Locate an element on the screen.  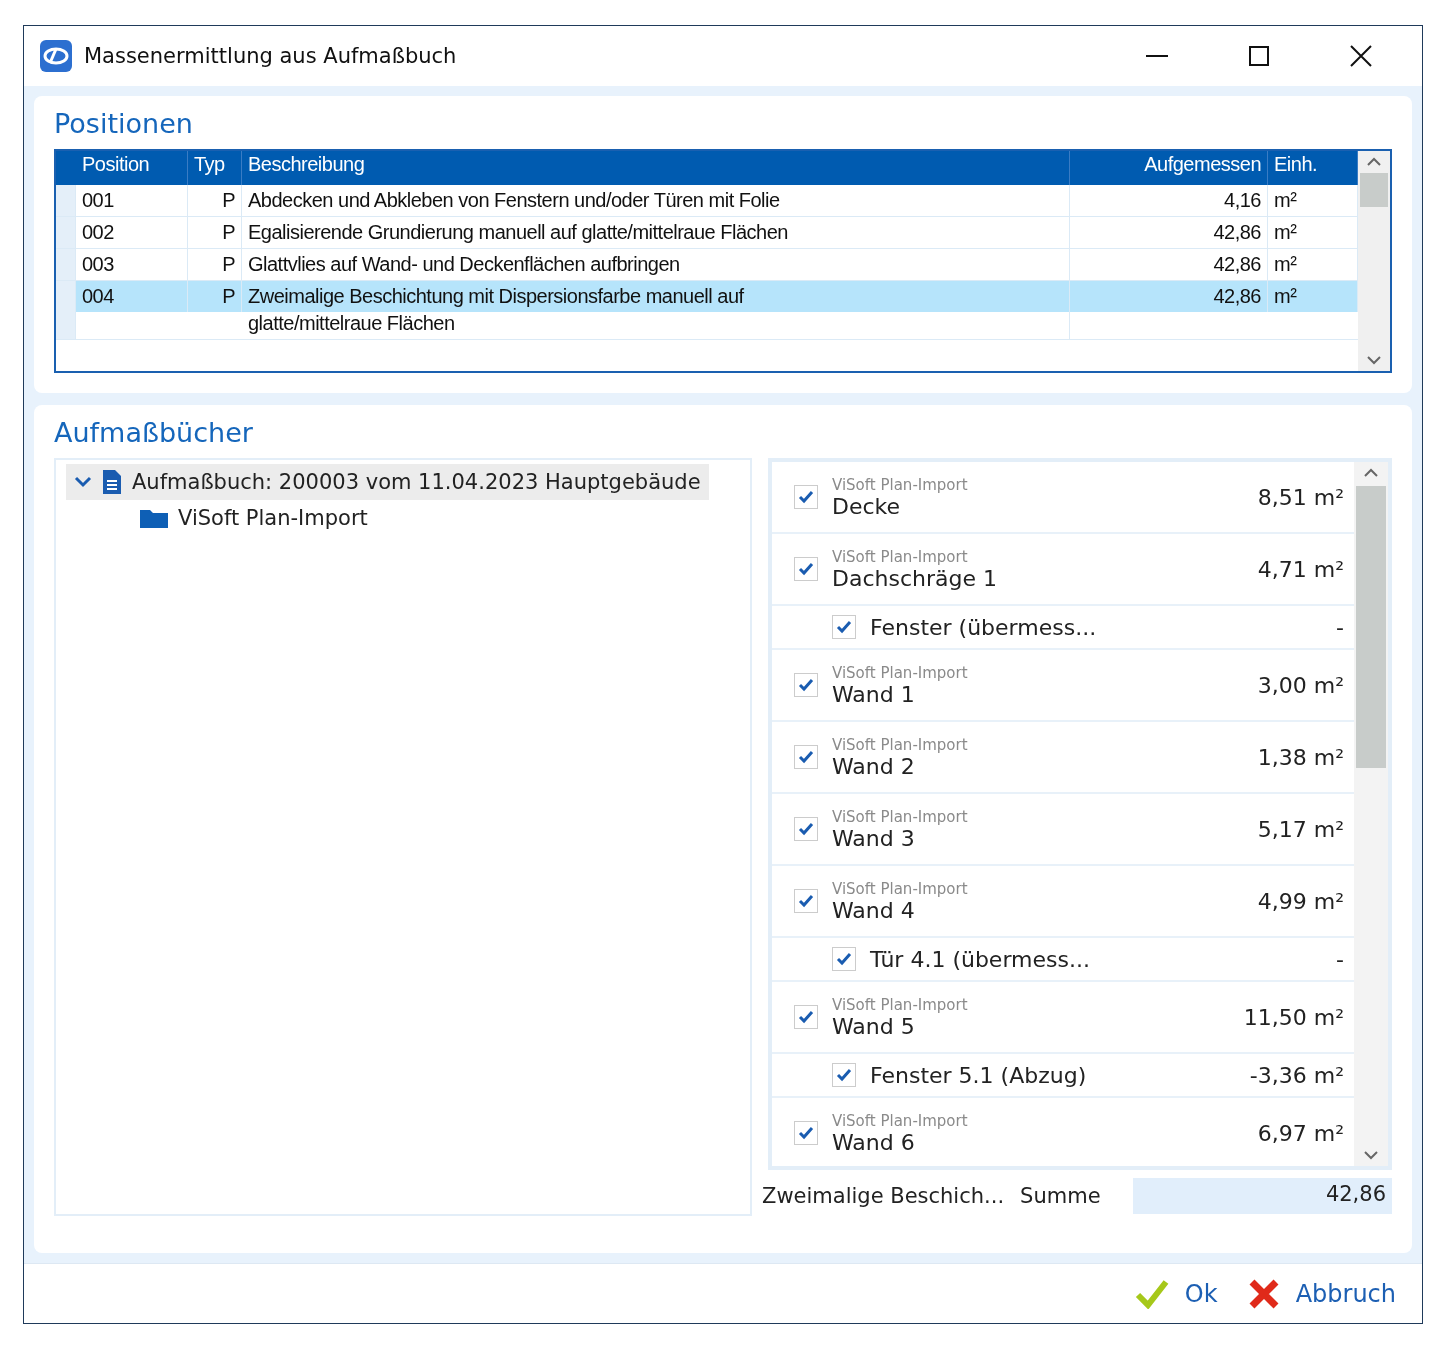
folder-icon is located at coordinates (154, 518).